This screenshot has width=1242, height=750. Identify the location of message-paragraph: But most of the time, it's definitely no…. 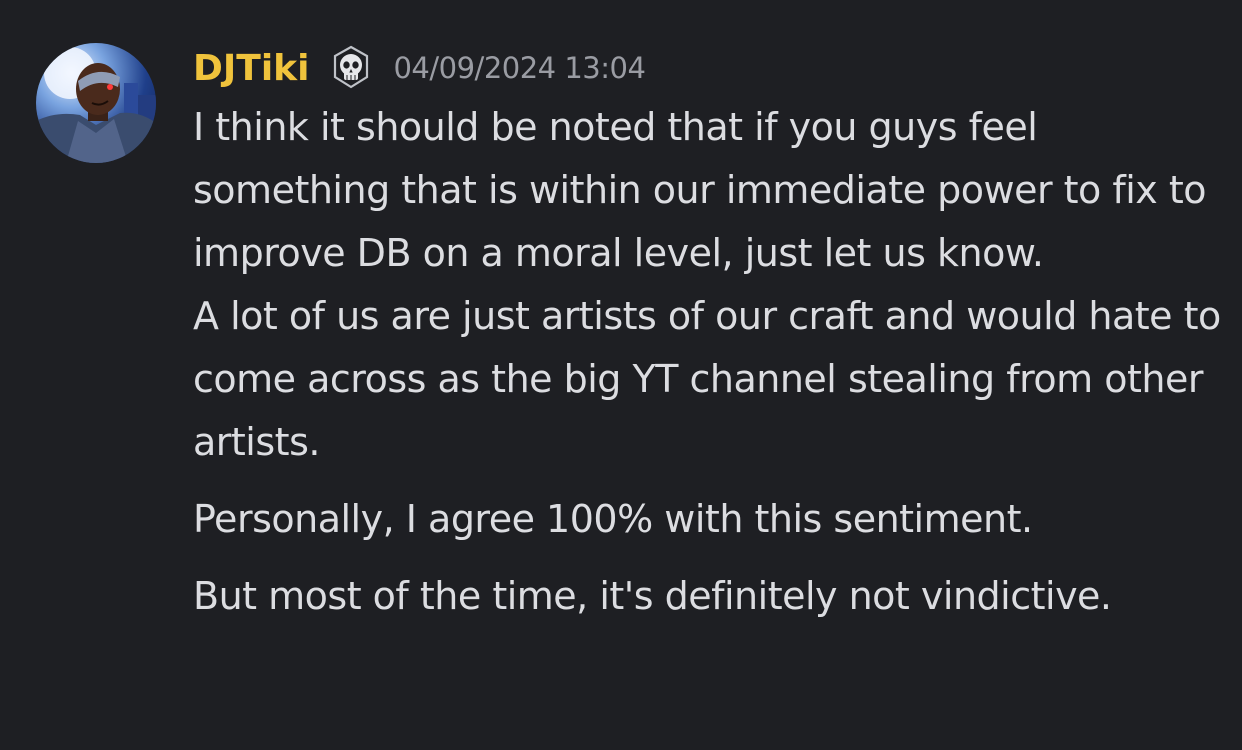
(652, 596).